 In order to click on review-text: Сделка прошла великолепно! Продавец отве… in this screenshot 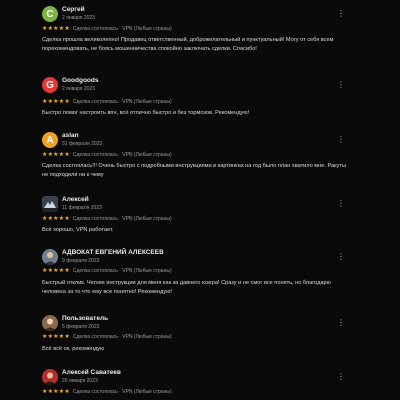, I will do `click(188, 44)`.